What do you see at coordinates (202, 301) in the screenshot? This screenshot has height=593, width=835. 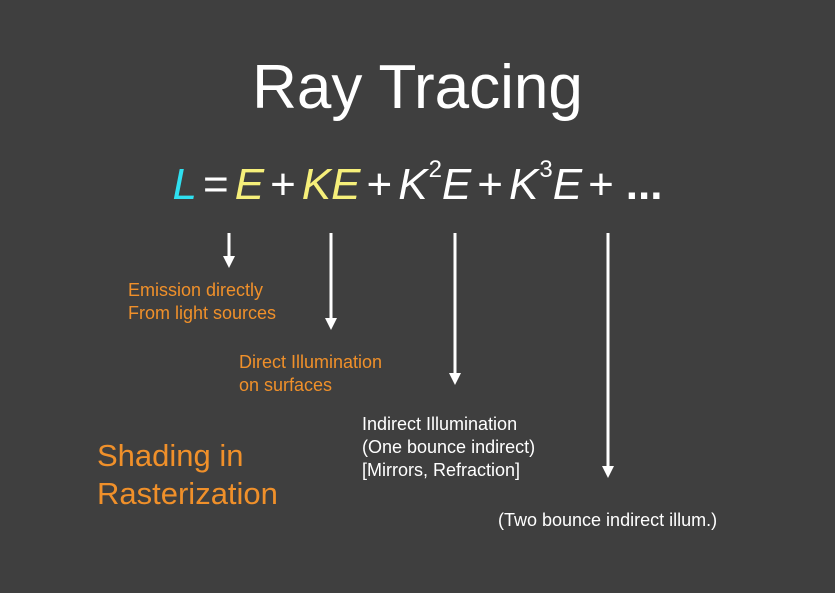 I see `emission-label: Emission directly From light sources` at bounding box center [202, 301].